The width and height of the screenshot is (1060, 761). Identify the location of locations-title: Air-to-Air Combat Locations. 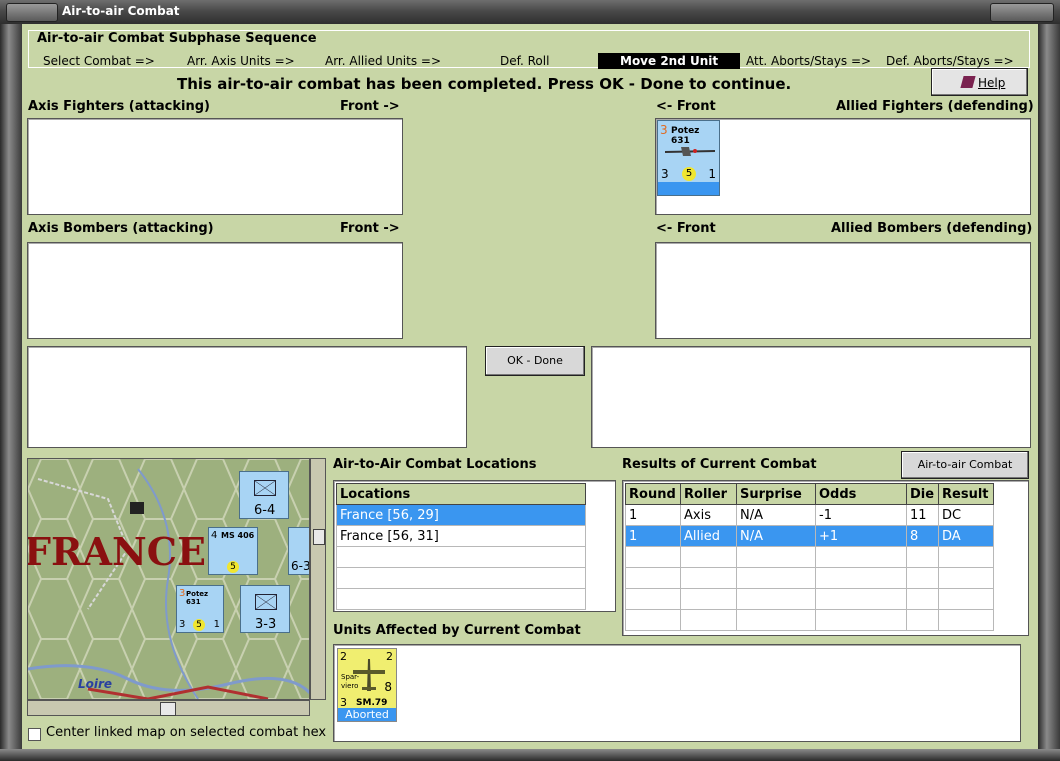
(435, 464).